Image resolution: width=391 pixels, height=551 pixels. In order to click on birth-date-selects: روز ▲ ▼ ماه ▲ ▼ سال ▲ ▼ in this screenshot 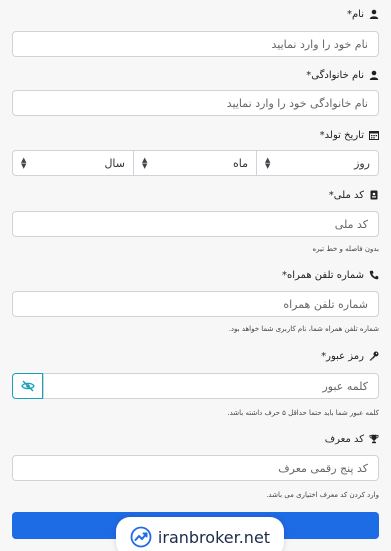, I will do `click(195, 163)`.